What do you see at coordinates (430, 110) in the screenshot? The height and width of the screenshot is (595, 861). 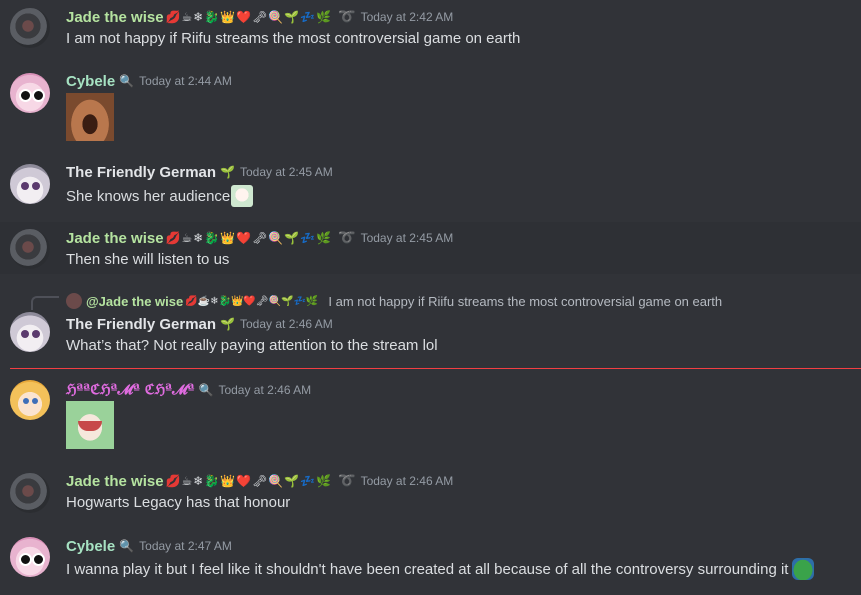 I see `message: Cybele 🔍 Today at 2:44 AM` at bounding box center [430, 110].